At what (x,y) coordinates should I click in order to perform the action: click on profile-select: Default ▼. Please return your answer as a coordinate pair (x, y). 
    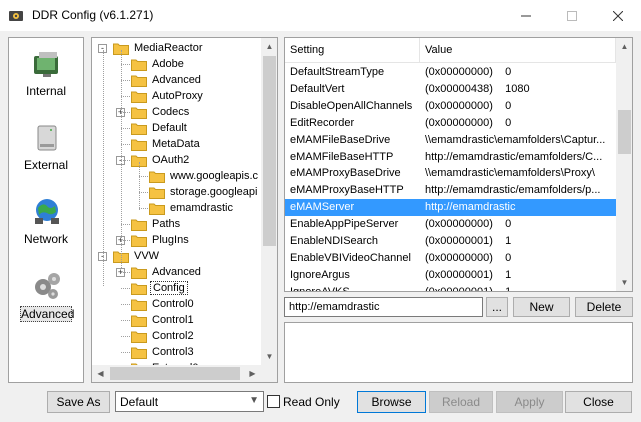
    Looking at the image, I should click on (189, 401).